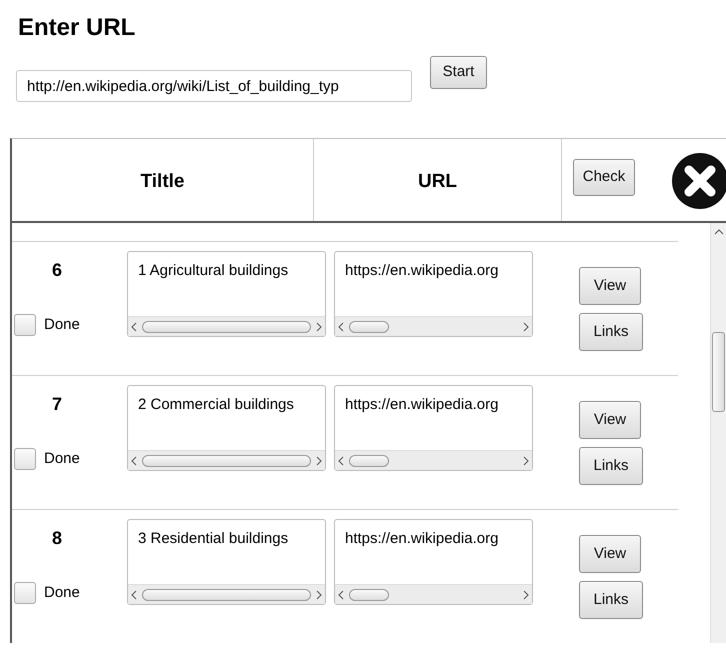 The width and height of the screenshot is (726, 651). What do you see at coordinates (438, 180) in the screenshot?
I see `column-header: URL` at bounding box center [438, 180].